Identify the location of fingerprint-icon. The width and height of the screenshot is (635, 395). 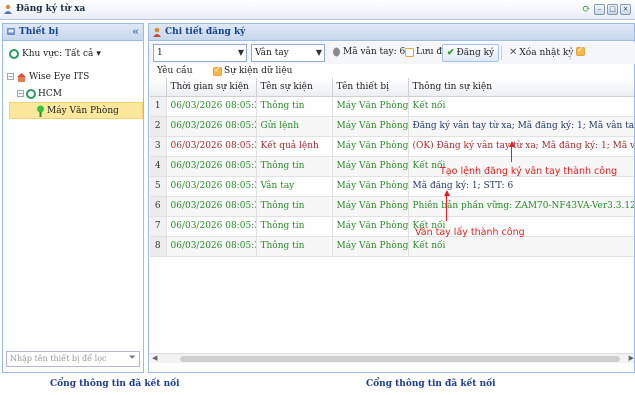
(336, 52).